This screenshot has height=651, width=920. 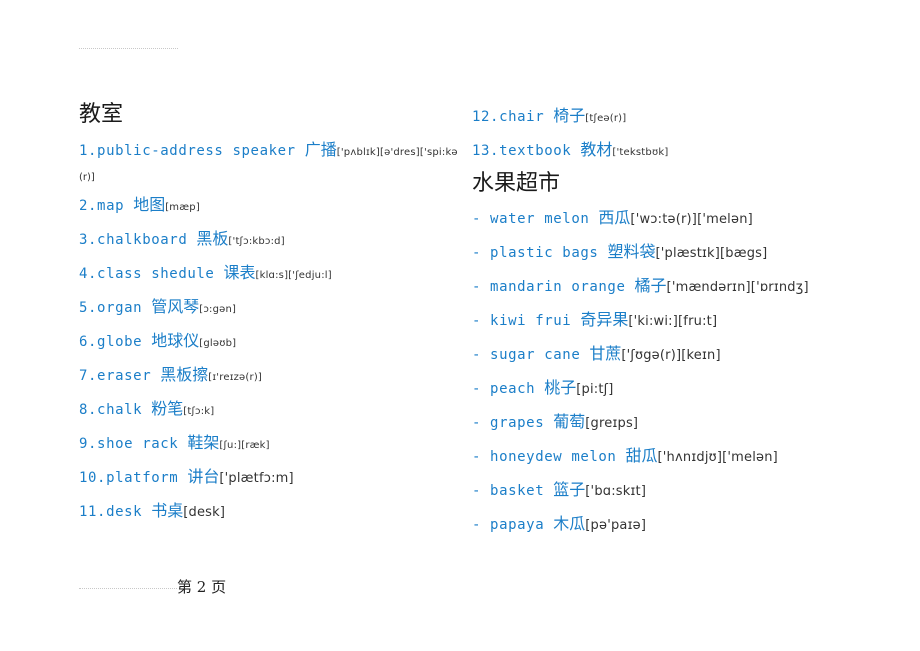 I want to click on vocab-item: 8.chalk 粉笔[tʃɔ:k], so click(x=146, y=410).